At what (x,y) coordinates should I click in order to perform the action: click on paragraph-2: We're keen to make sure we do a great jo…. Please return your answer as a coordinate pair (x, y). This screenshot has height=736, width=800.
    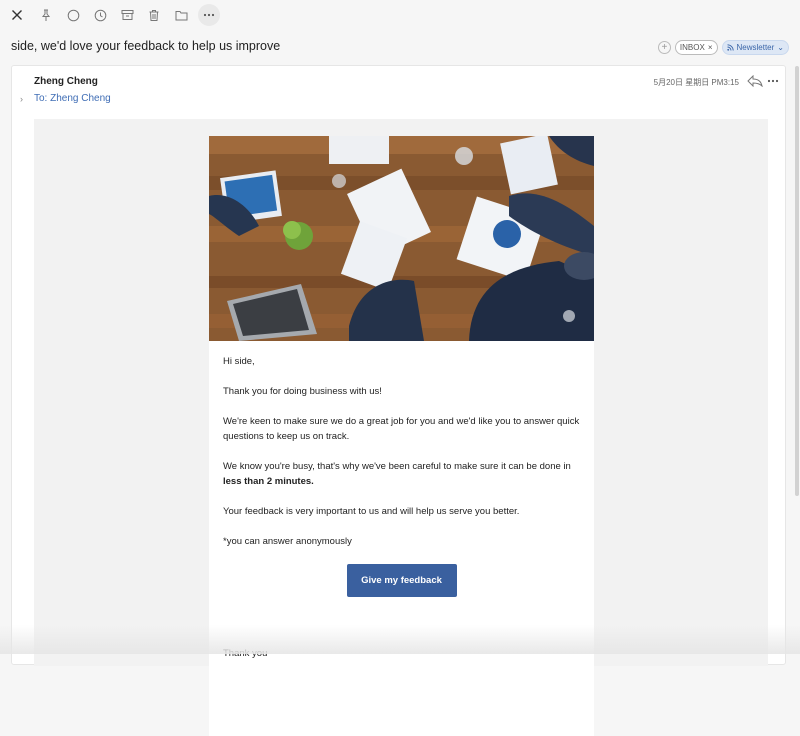
    Looking at the image, I should click on (401, 429).